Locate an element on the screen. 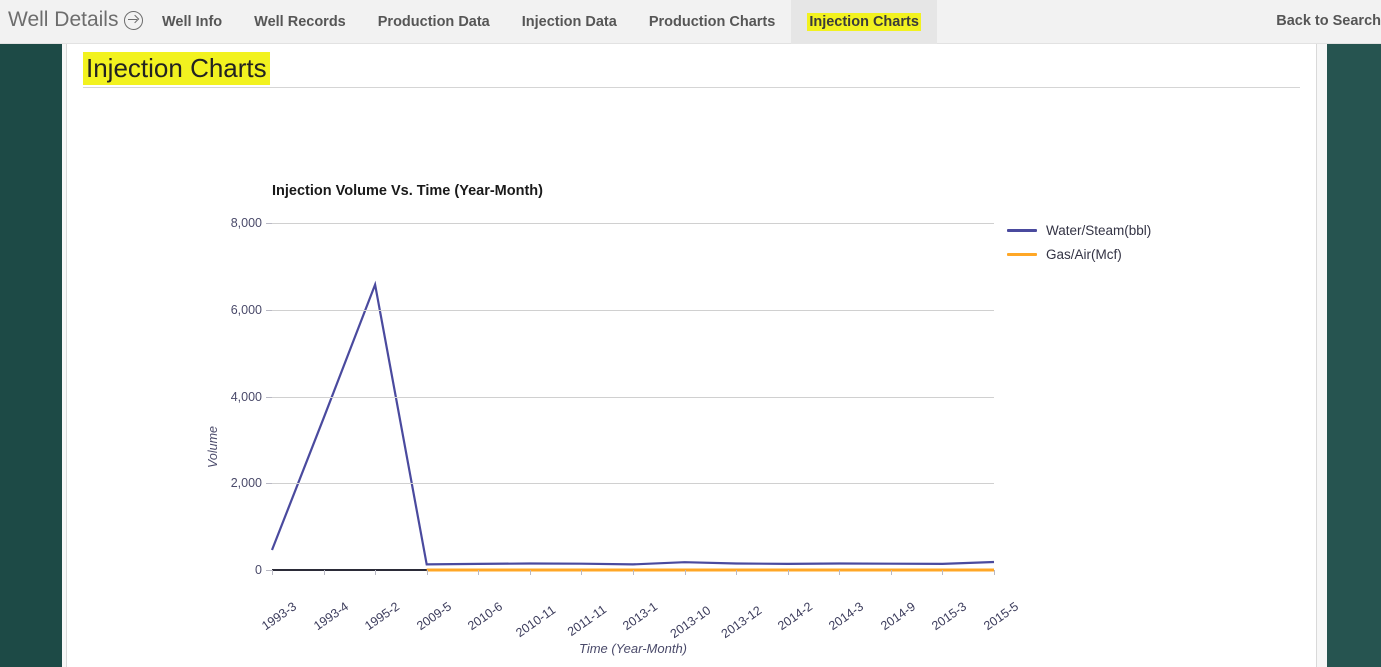 This screenshot has width=1381, height=667. legend-item: Gas/Air(Mcf) is located at coordinates (1079, 254).